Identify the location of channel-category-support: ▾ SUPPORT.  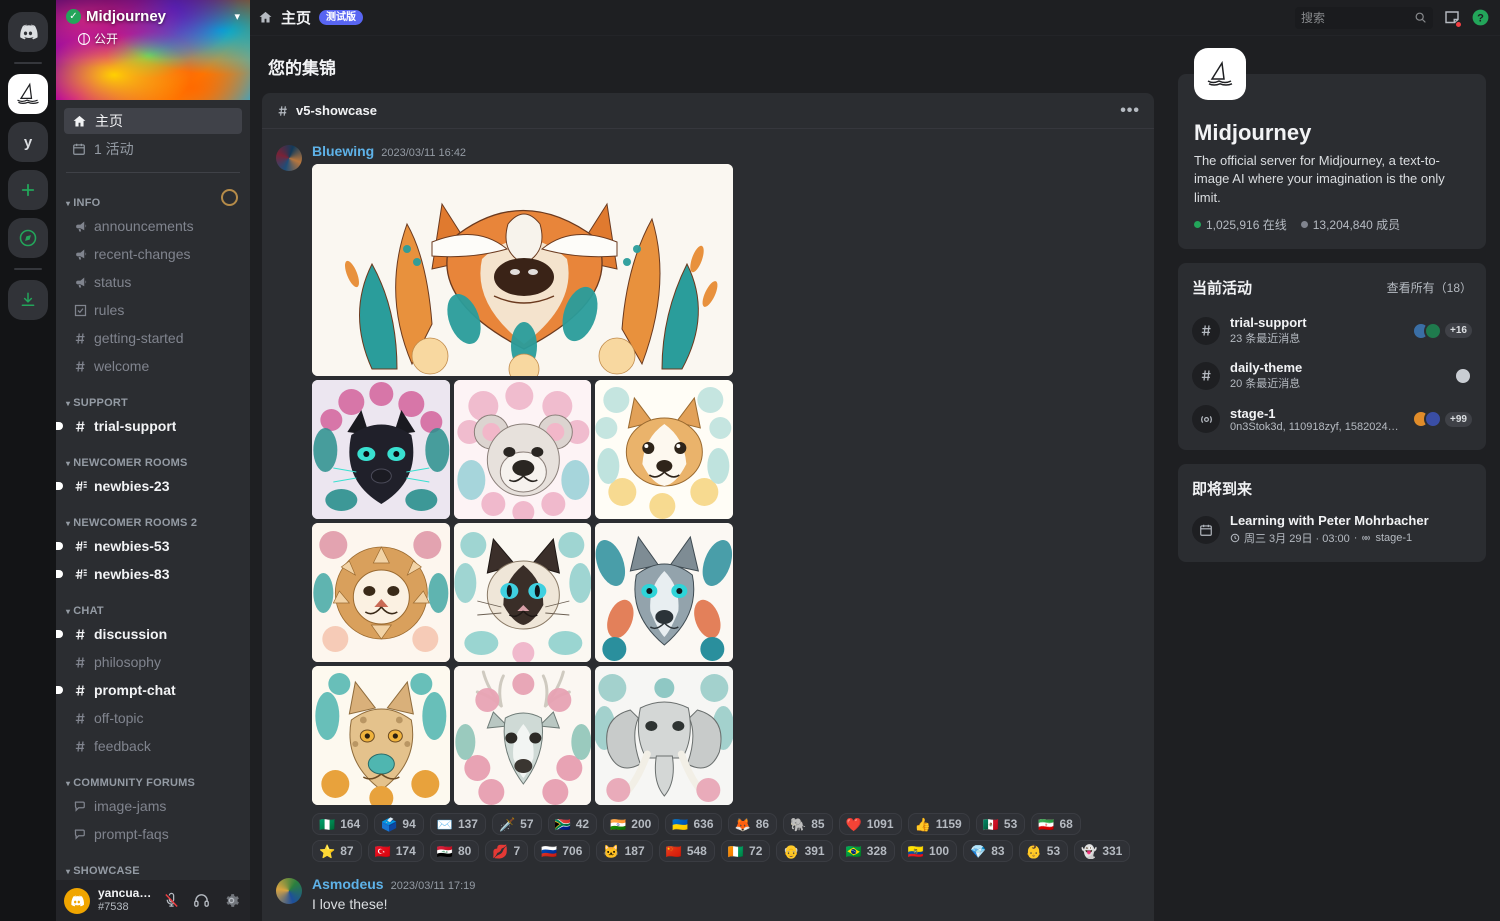
(153, 397).